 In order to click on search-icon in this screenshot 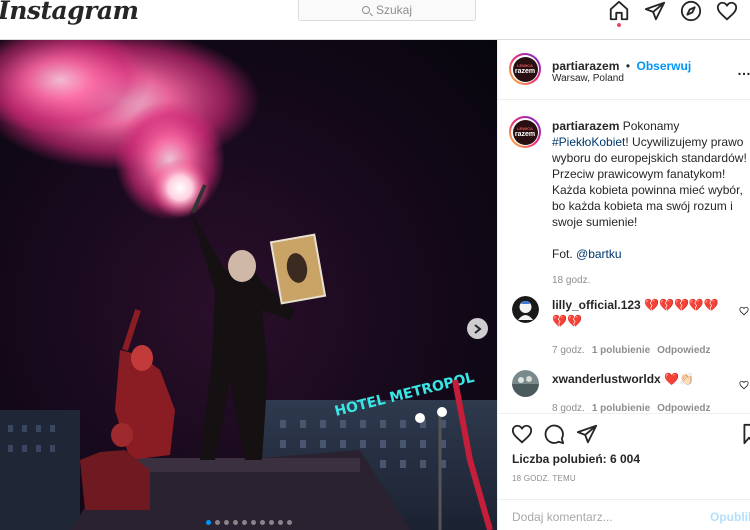, I will do `click(365, 10)`.